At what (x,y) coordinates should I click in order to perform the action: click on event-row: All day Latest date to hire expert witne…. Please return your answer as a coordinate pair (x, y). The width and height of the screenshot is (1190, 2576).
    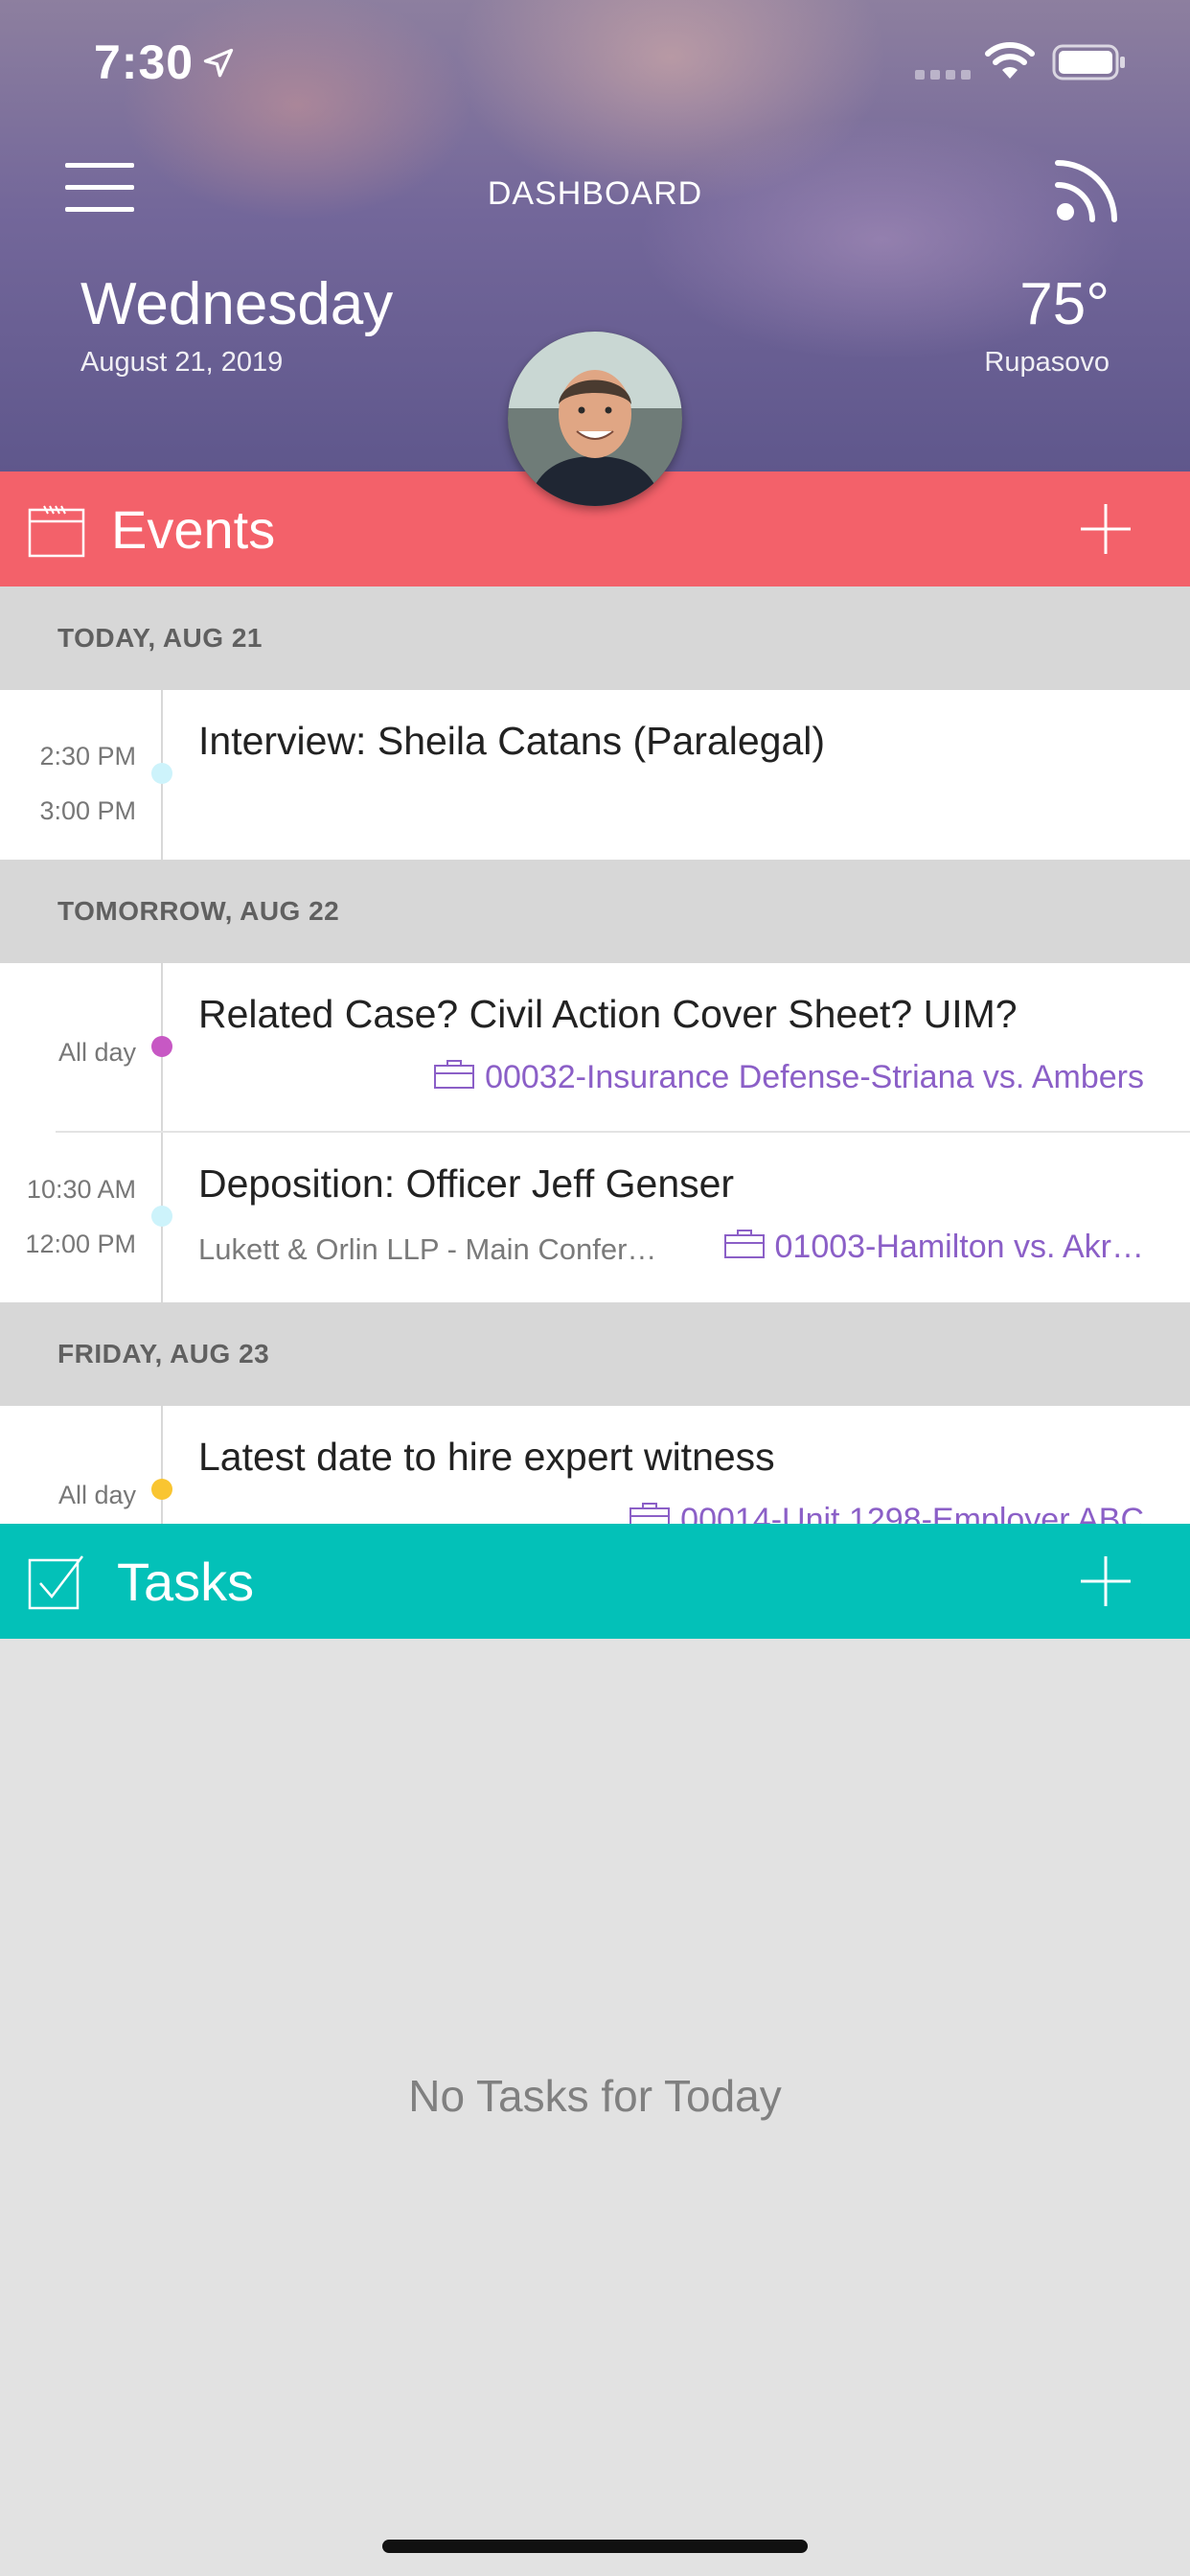
    Looking at the image, I should click on (595, 1465).